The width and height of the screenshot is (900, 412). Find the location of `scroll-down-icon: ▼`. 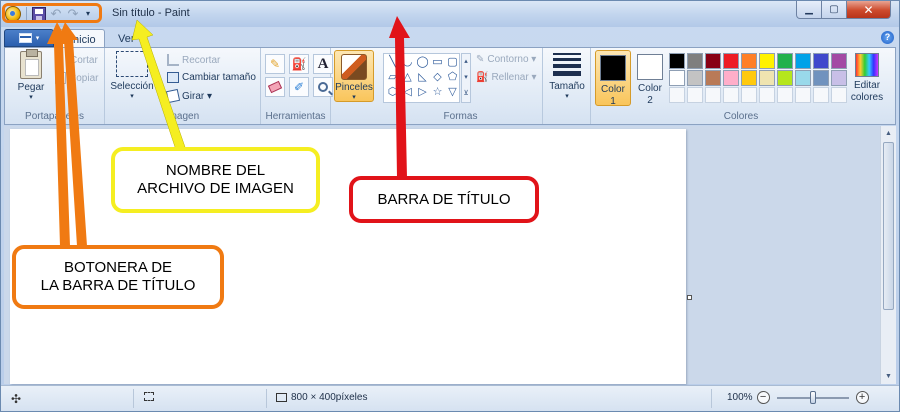

scroll-down-icon: ▼ is located at coordinates (888, 376).